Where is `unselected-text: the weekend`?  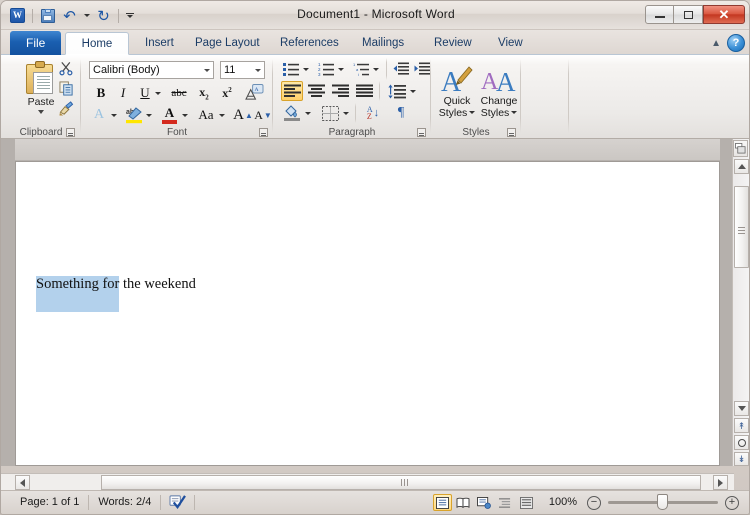 unselected-text: the weekend is located at coordinates (157, 284).